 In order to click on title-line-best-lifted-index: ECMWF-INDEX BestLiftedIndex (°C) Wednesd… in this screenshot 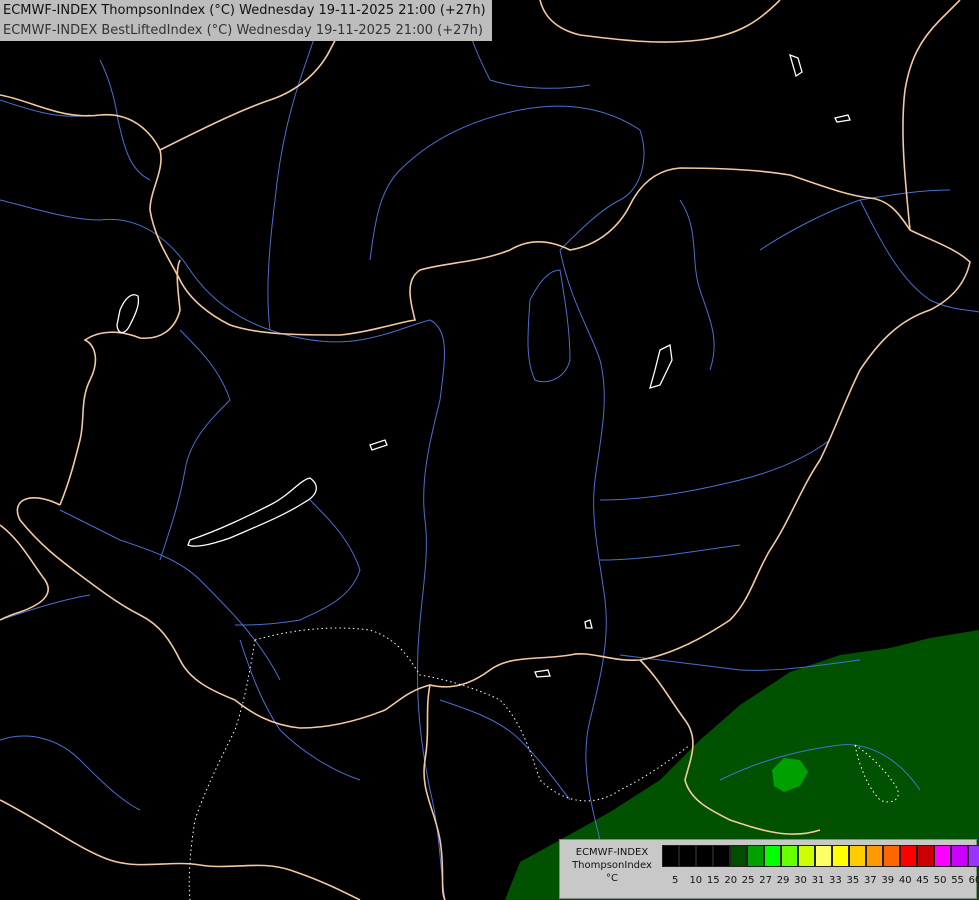, I will do `click(243, 30)`.